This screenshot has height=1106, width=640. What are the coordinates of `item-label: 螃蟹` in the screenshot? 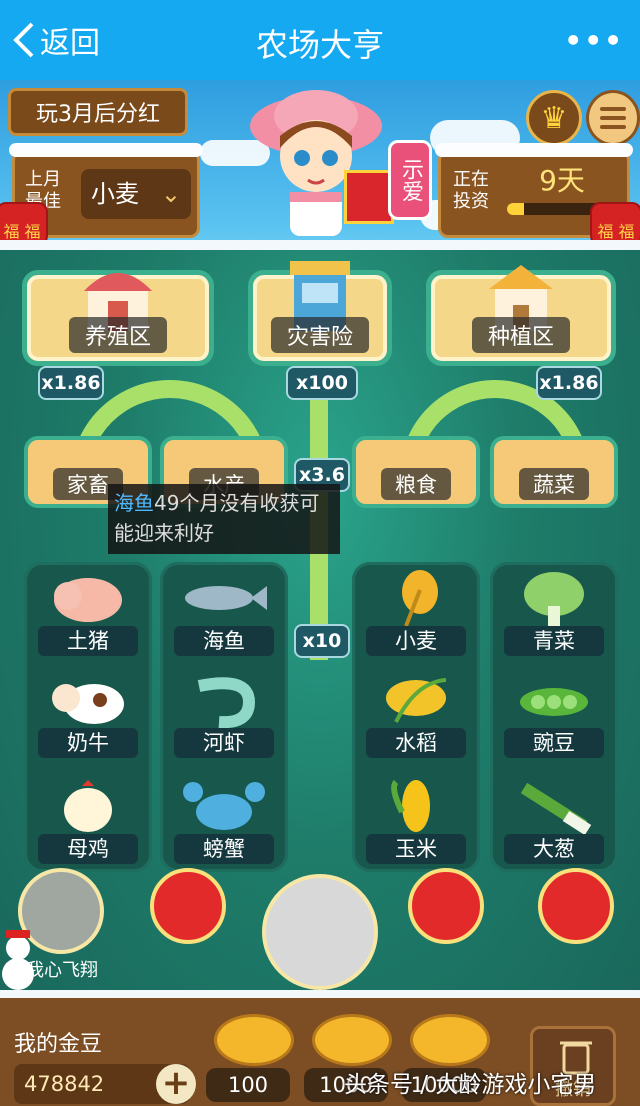 It's located at (224, 849).